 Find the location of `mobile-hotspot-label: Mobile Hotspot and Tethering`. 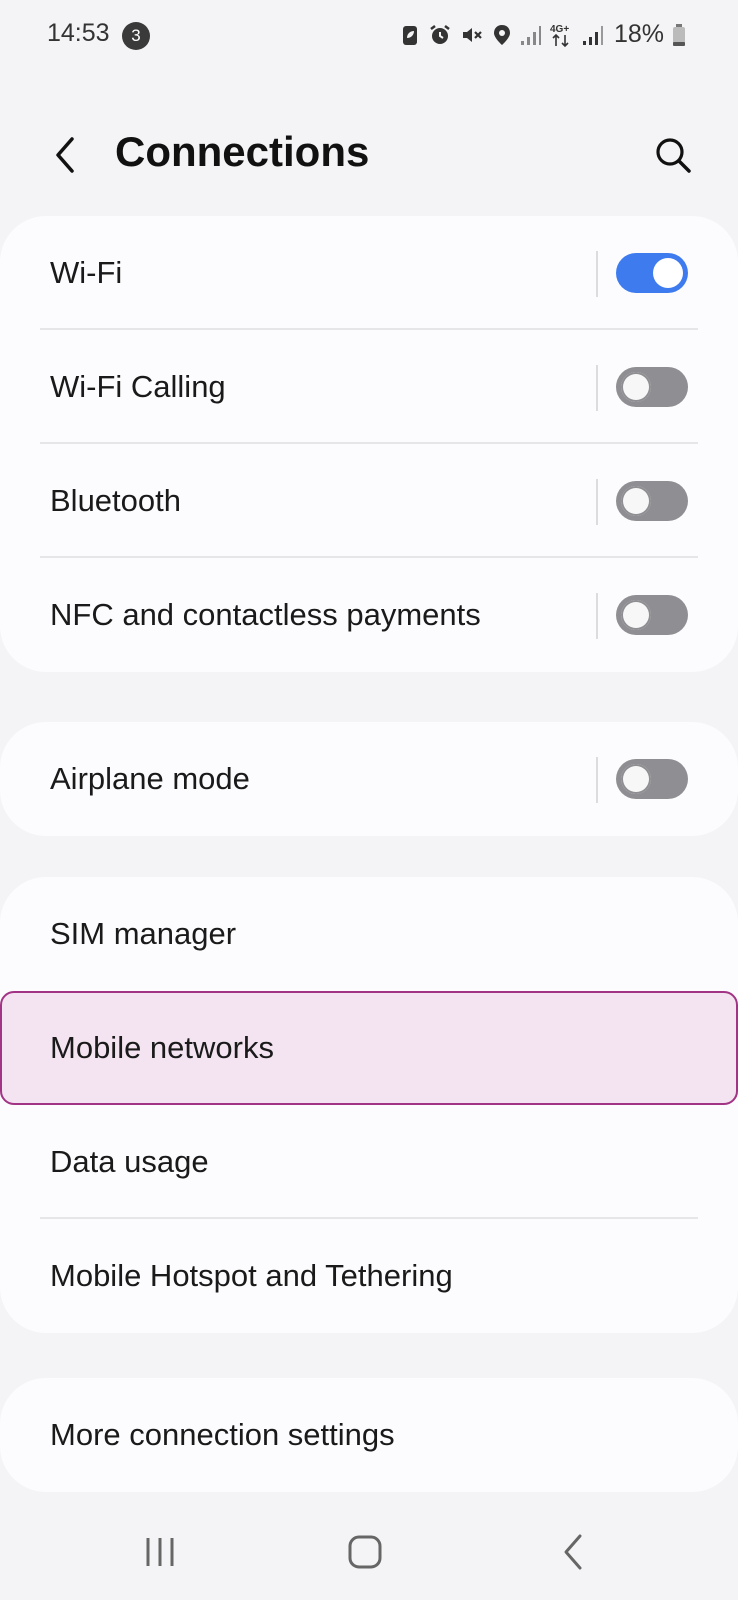

mobile-hotspot-label: Mobile Hotspot and Tethering is located at coordinates (251, 1275).